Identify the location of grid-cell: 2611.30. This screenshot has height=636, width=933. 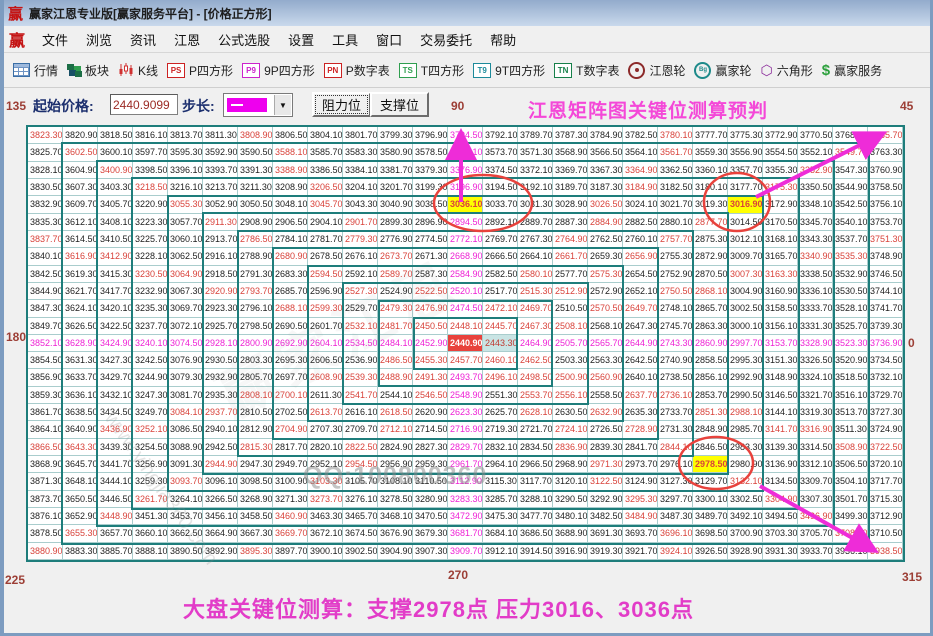
(325, 395).